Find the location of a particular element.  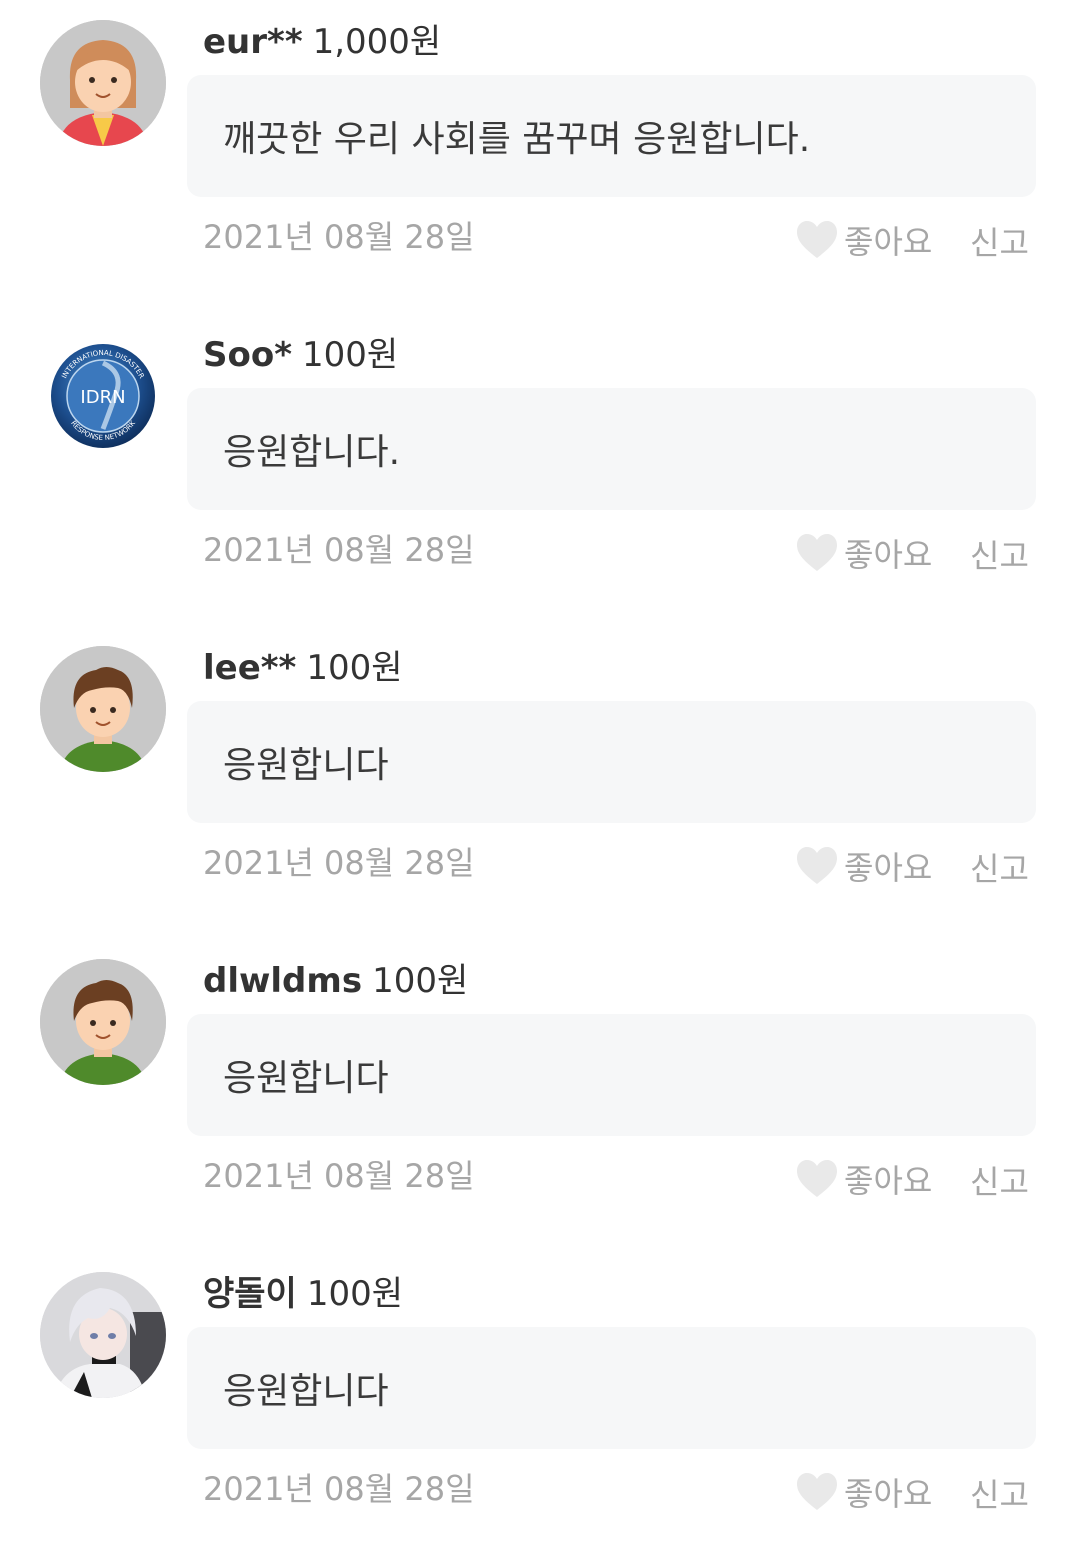

comment-text: 깨끗한 우리 사회를 꿈꾸며 응원합니다. is located at coordinates (517, 139).